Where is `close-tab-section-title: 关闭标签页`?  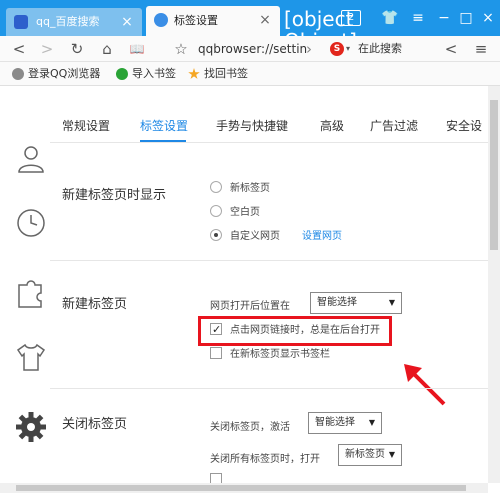
close-tab-section-title: 关闭标签页 is located at coordinates (95, 424).